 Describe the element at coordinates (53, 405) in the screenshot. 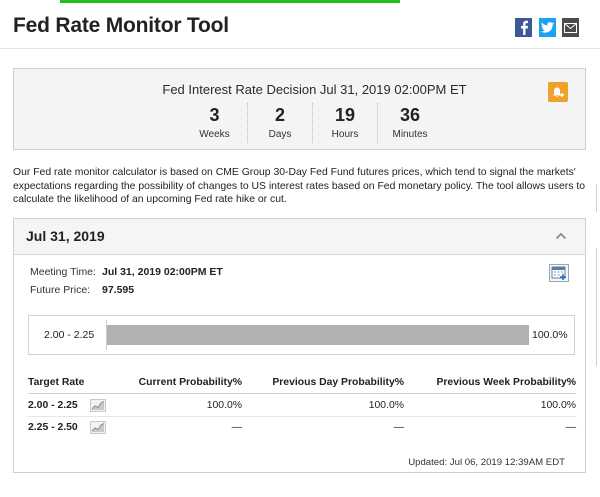

I see `target-rate-value: 2.00 - 2.25` at that location.